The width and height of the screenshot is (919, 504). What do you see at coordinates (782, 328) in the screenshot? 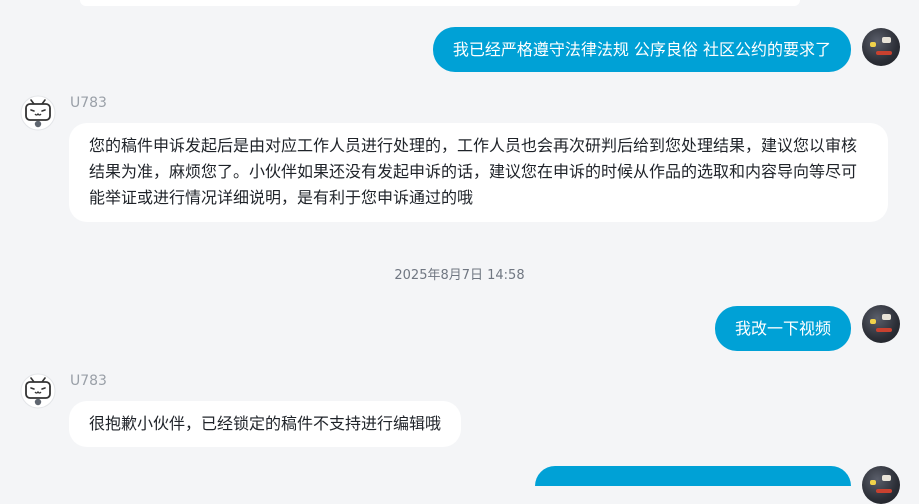
I see `outgoing-message-bubble: 我改一下视频` at bounding box center [782, 328].